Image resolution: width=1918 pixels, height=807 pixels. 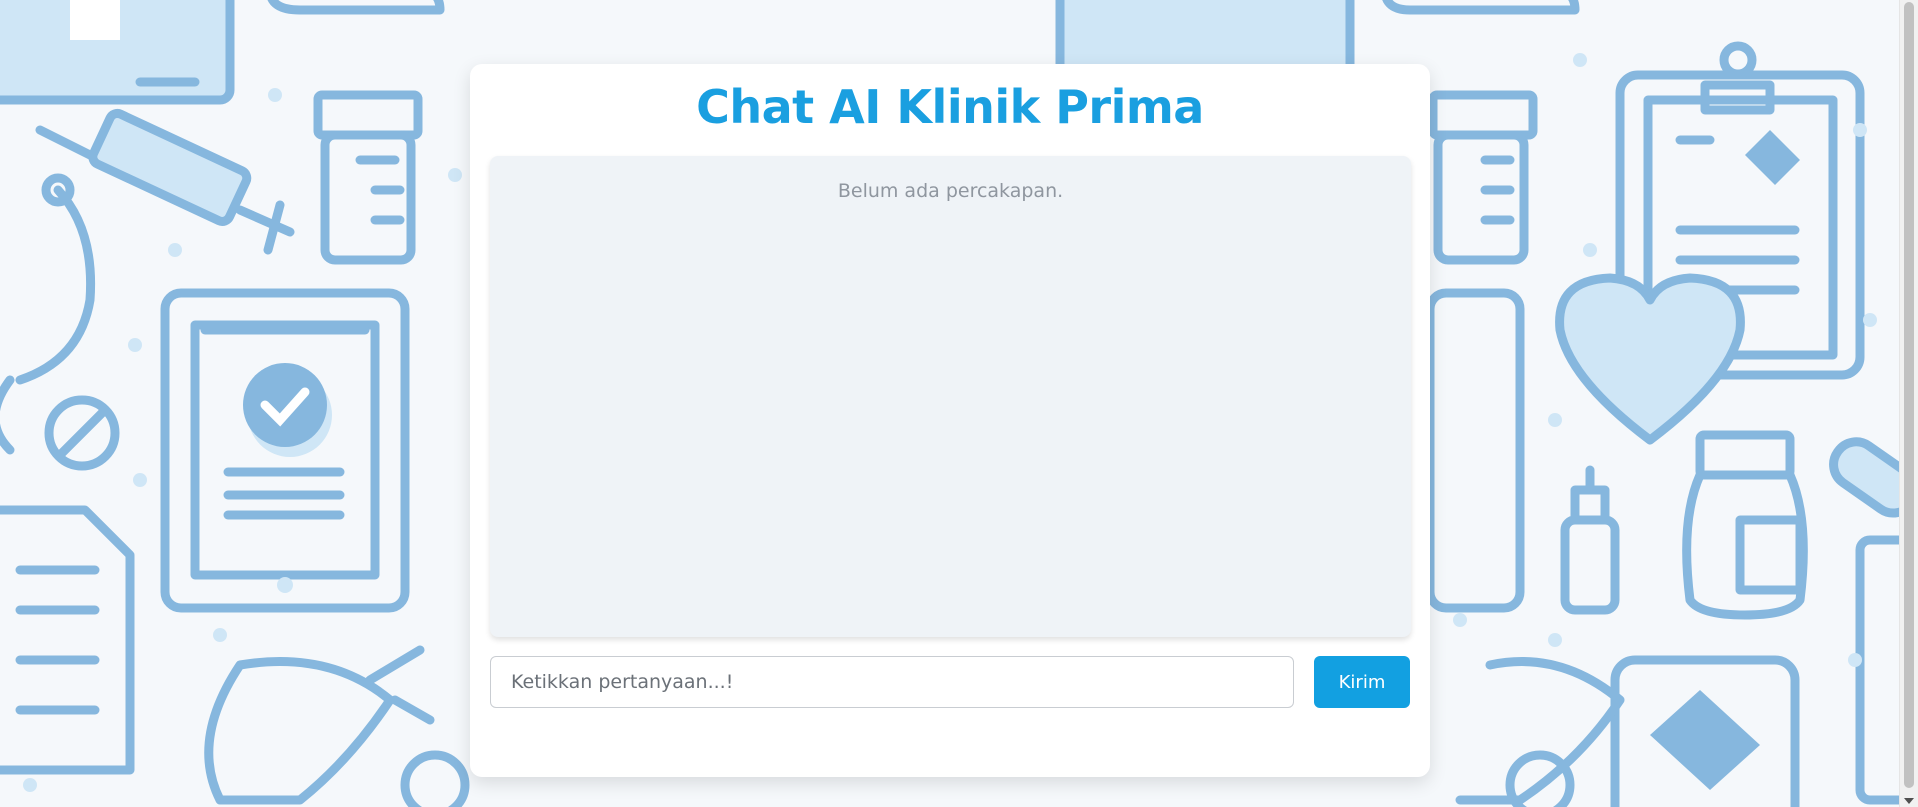 I want to click on stethoscope-icon, so click(x=48, y=314).